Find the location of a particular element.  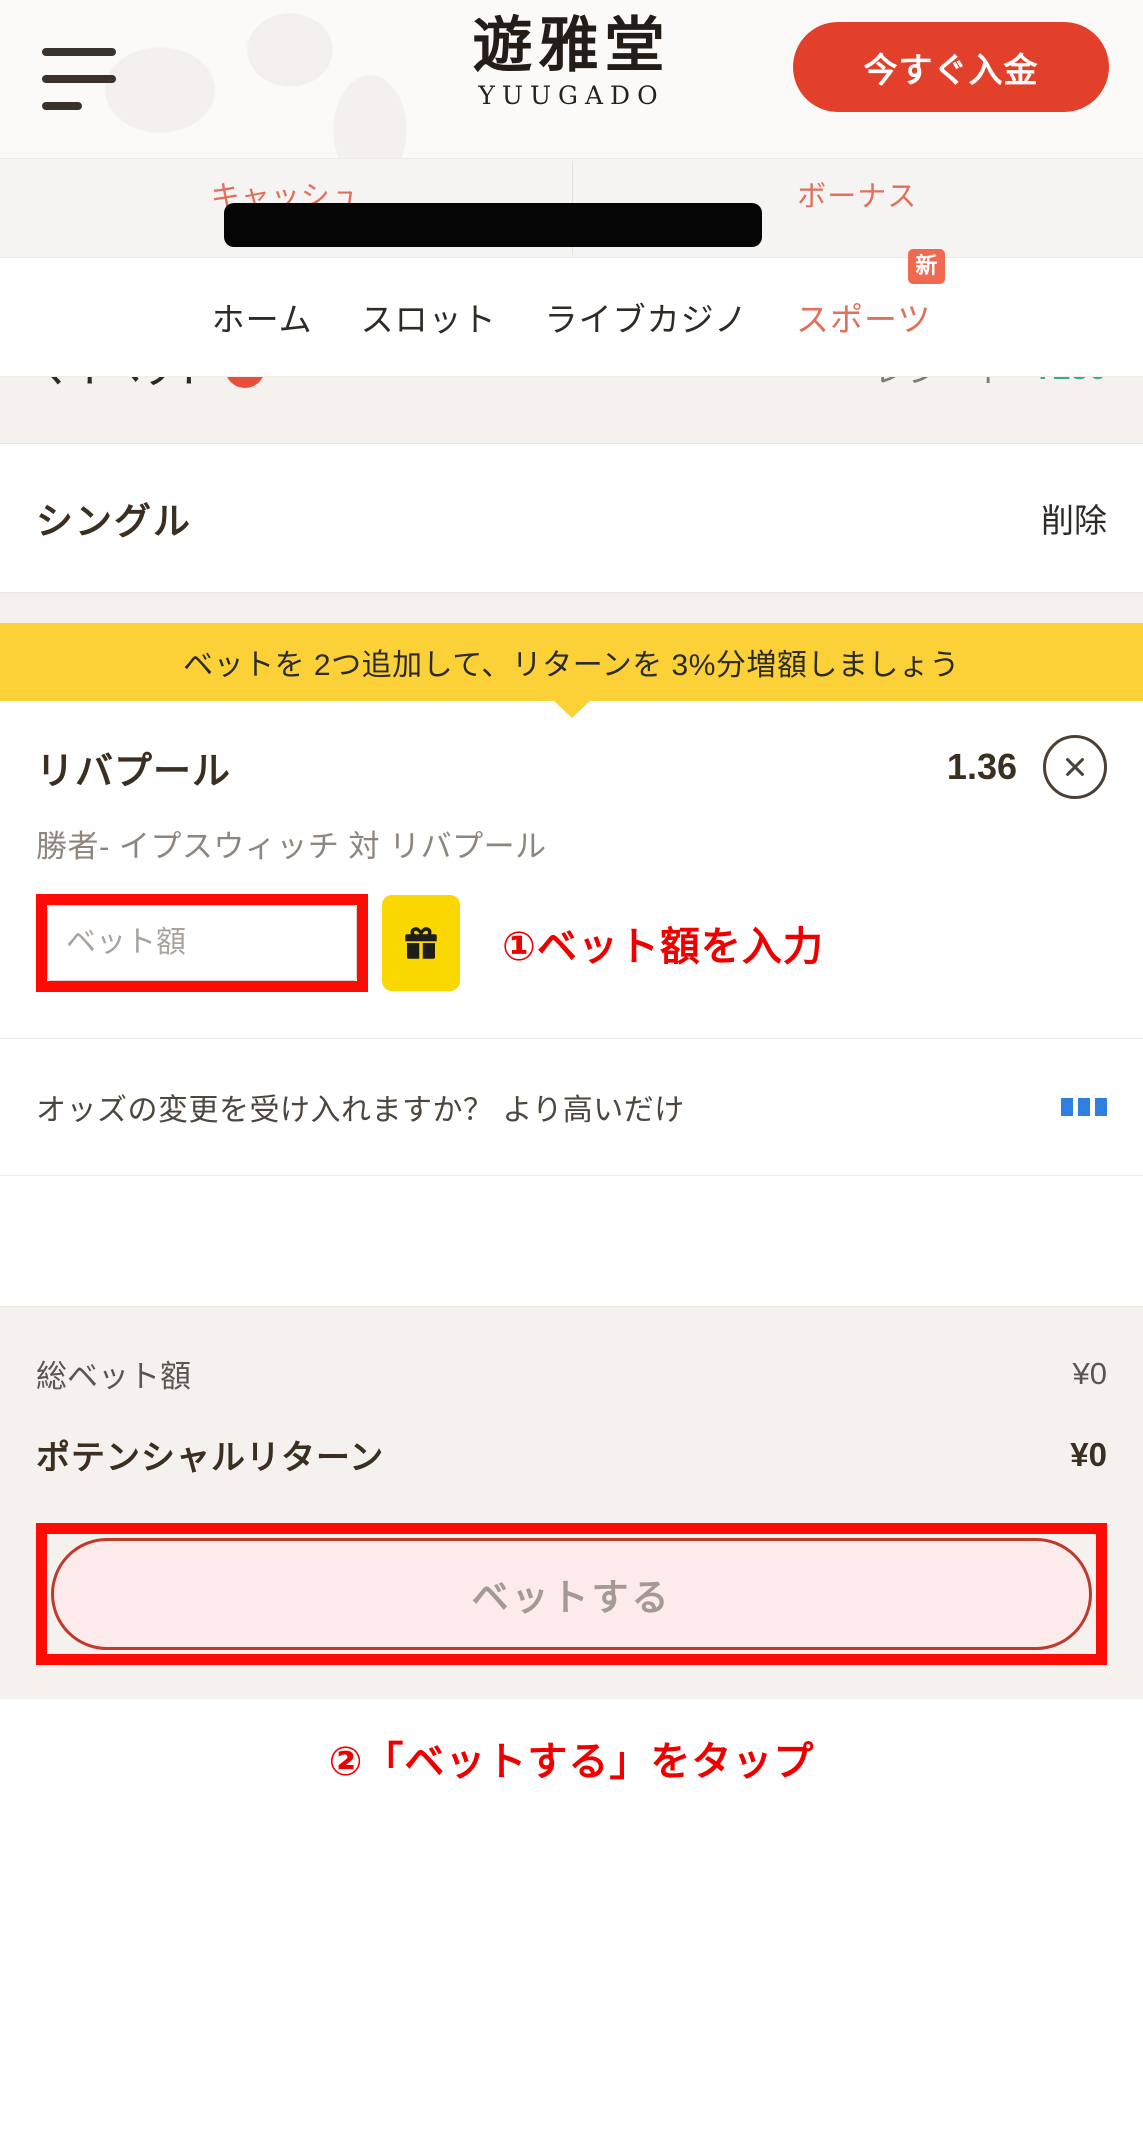

nav-item-slots: スロット is located at coordinates (429, 317).